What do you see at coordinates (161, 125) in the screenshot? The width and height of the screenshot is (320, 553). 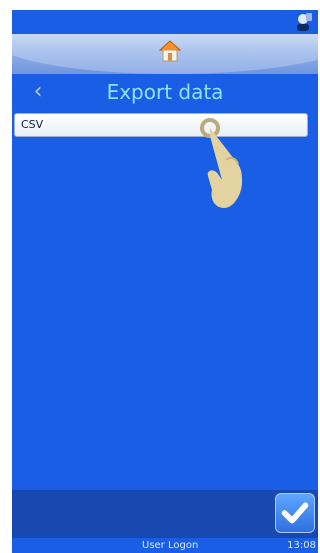 I see `list-item-csv: CSV` at bounding box center [161, 125].